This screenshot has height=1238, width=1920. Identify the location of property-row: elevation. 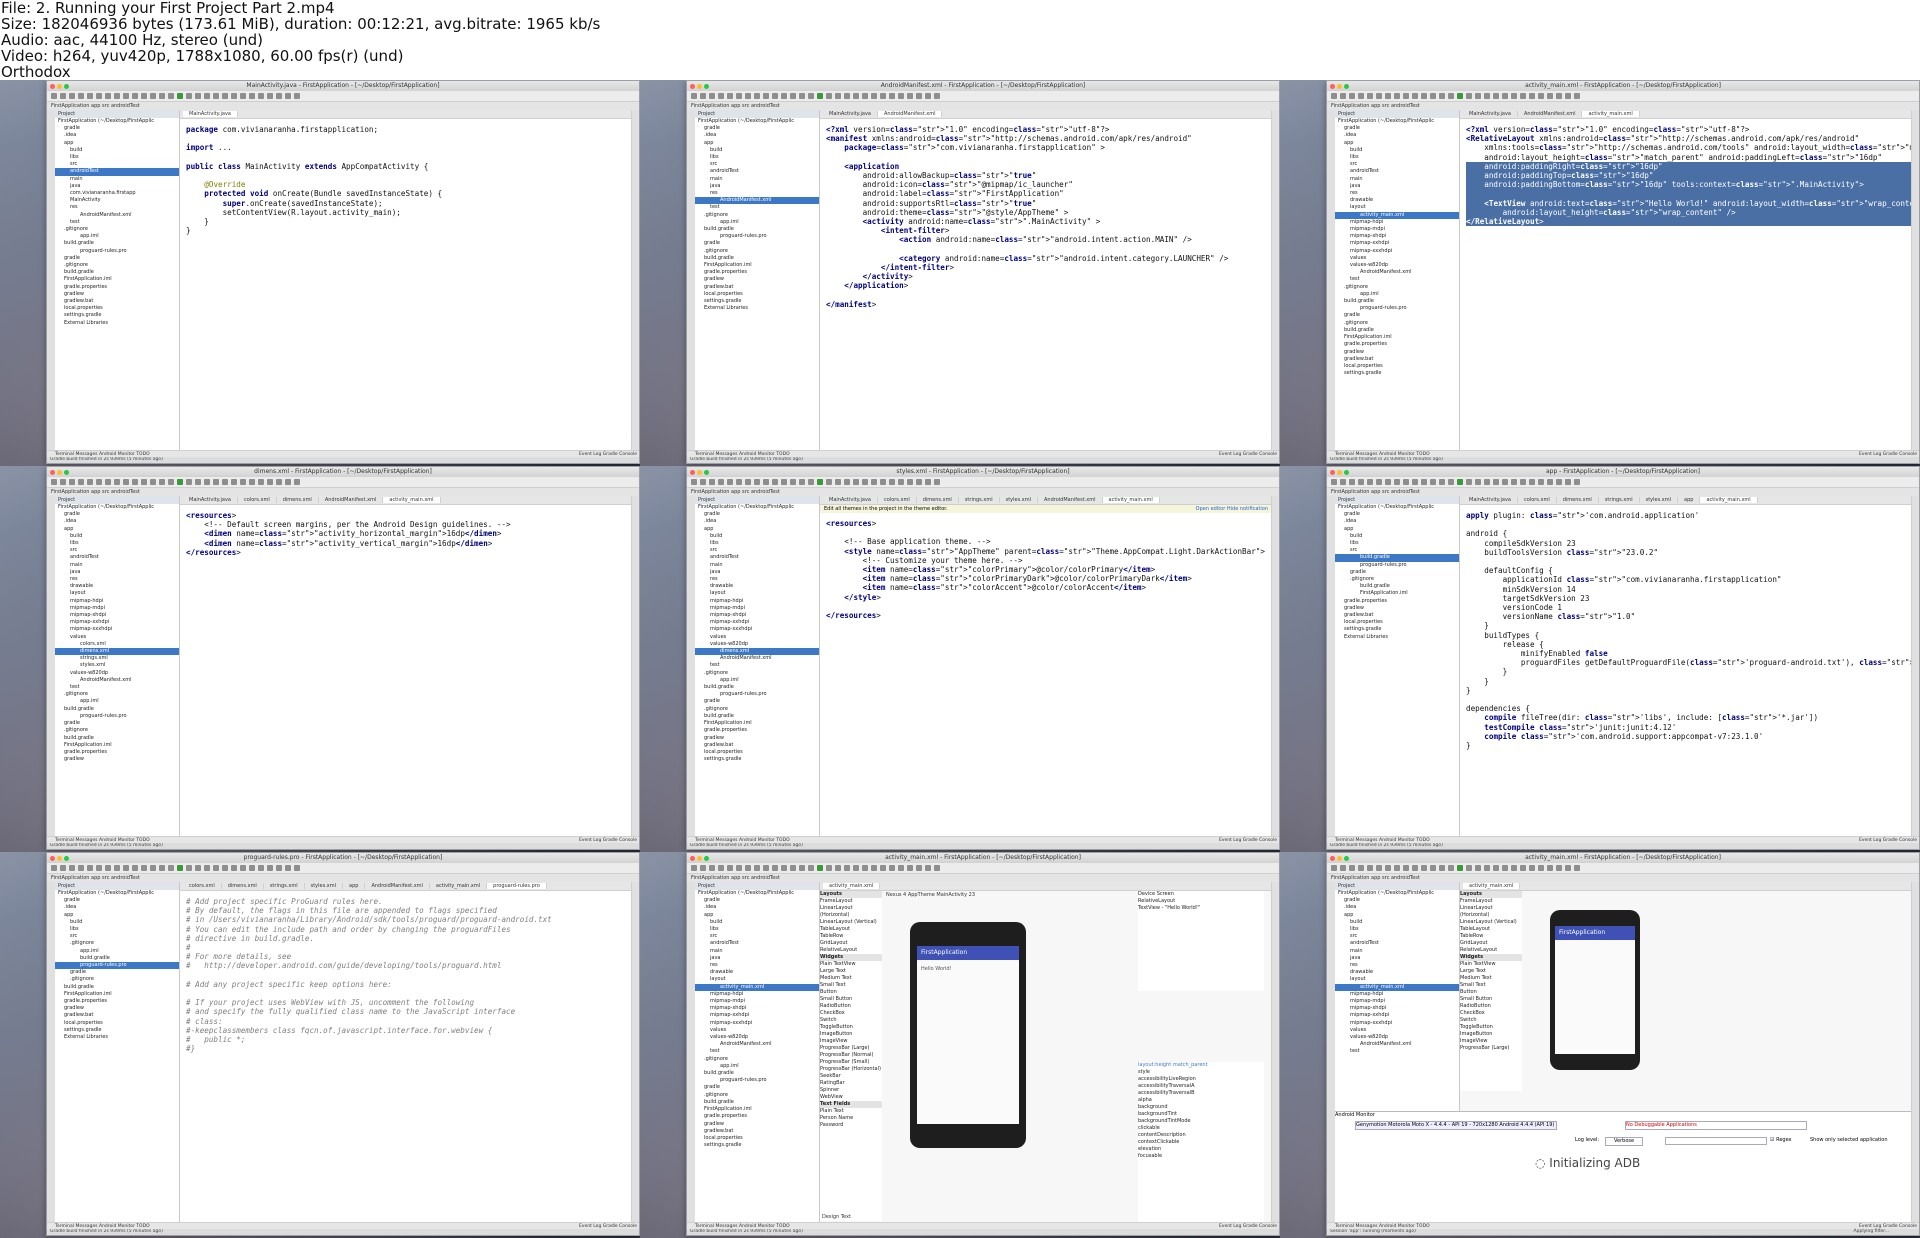
(1201, 1149).